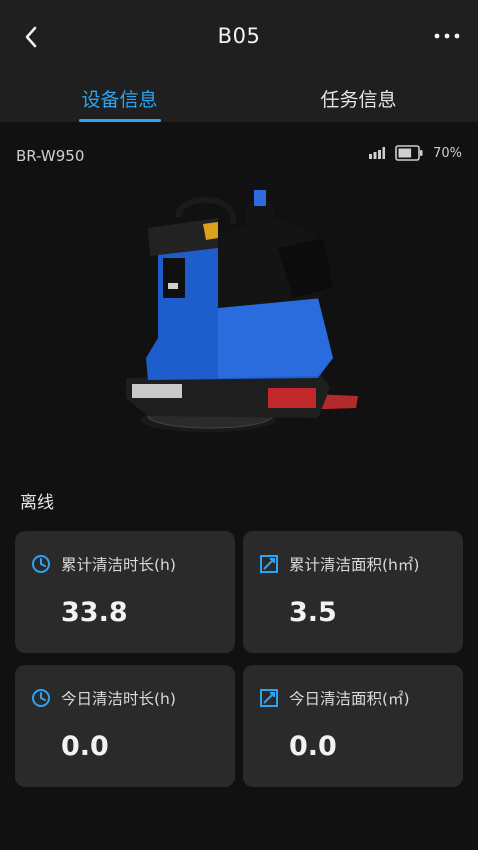 Image resolution: width=478 pixels, height=850 pixels. I want to click on device-status-icons: 70%, so click(415, 153).